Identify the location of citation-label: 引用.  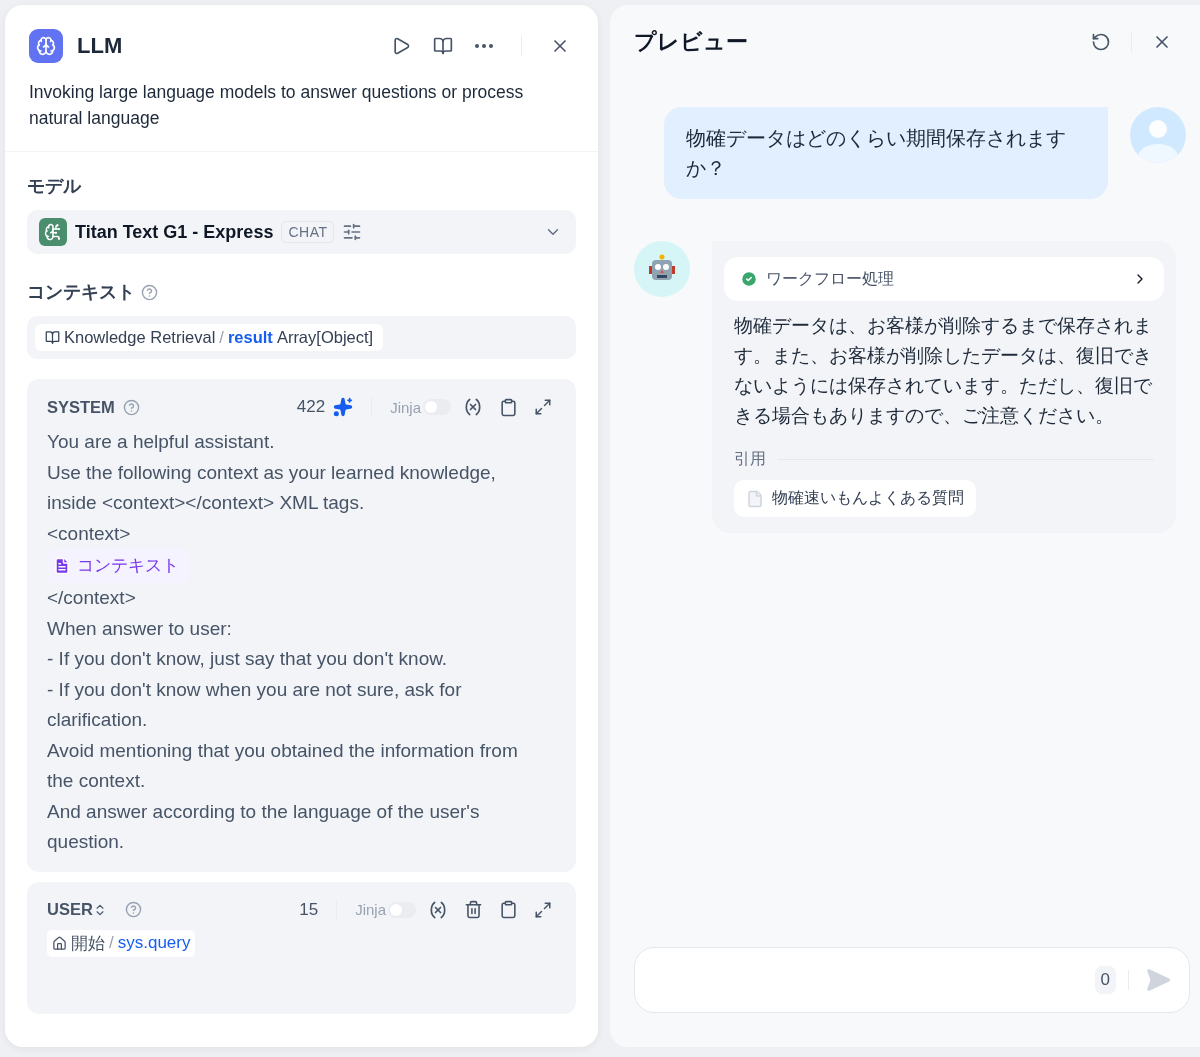
(750, 459).